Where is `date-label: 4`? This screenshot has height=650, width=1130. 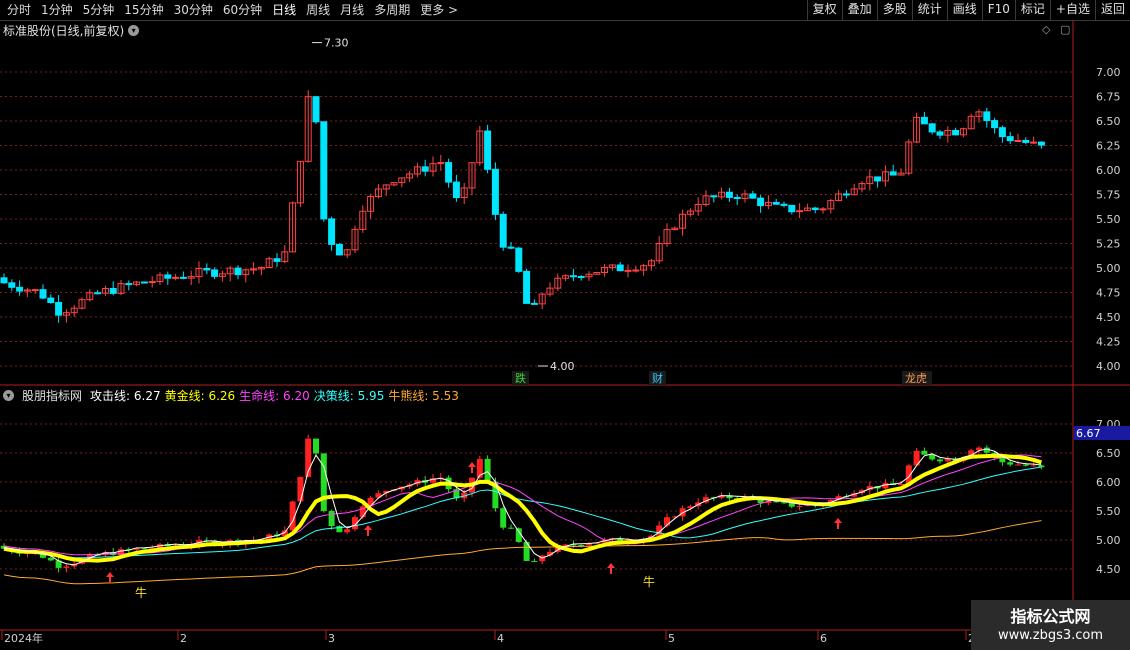
date-label: 4 is located at coordinates (500, 638).